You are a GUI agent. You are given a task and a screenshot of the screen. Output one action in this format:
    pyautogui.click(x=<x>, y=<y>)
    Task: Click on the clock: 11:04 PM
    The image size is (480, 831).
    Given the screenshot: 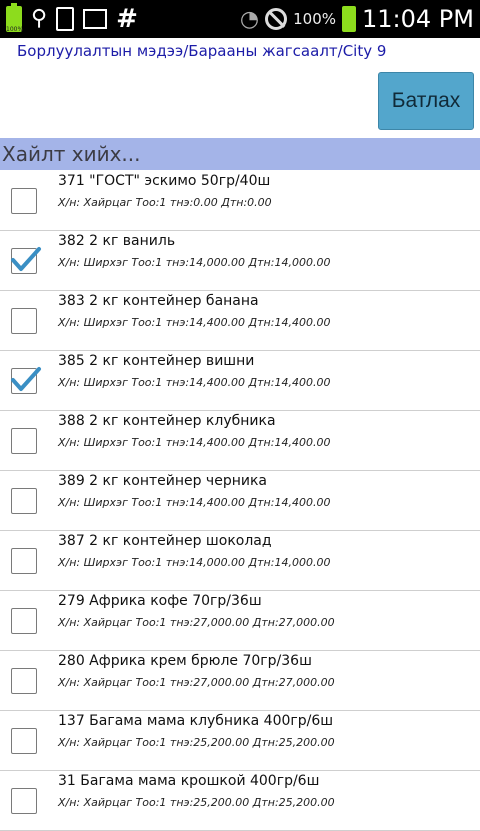 What is the action you would take?
    pyautogui.click(x=418, y=19)
    